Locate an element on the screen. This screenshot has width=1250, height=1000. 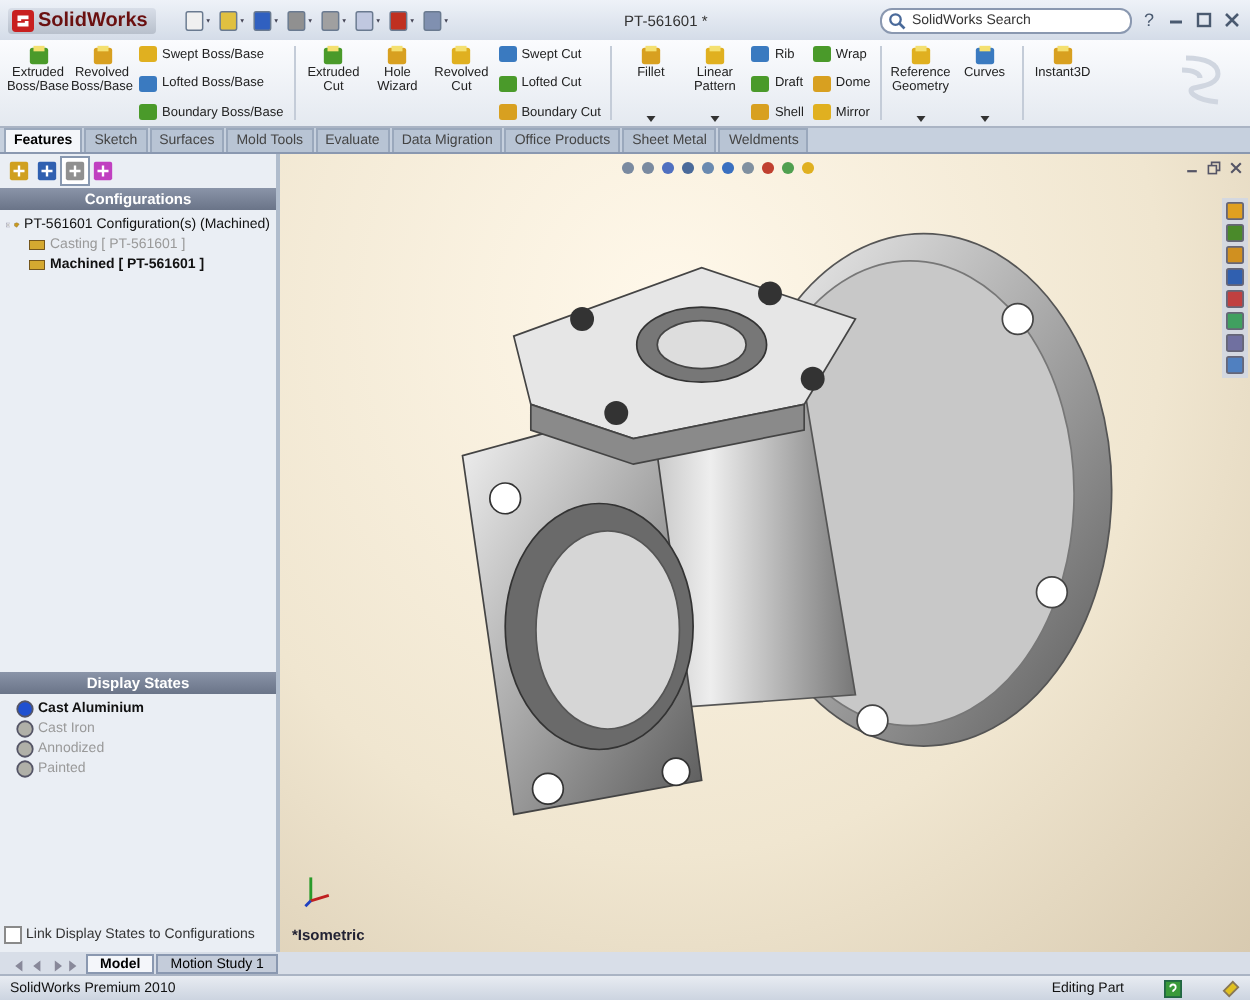
rebuild-icon is located at coordinates (1231, 988).